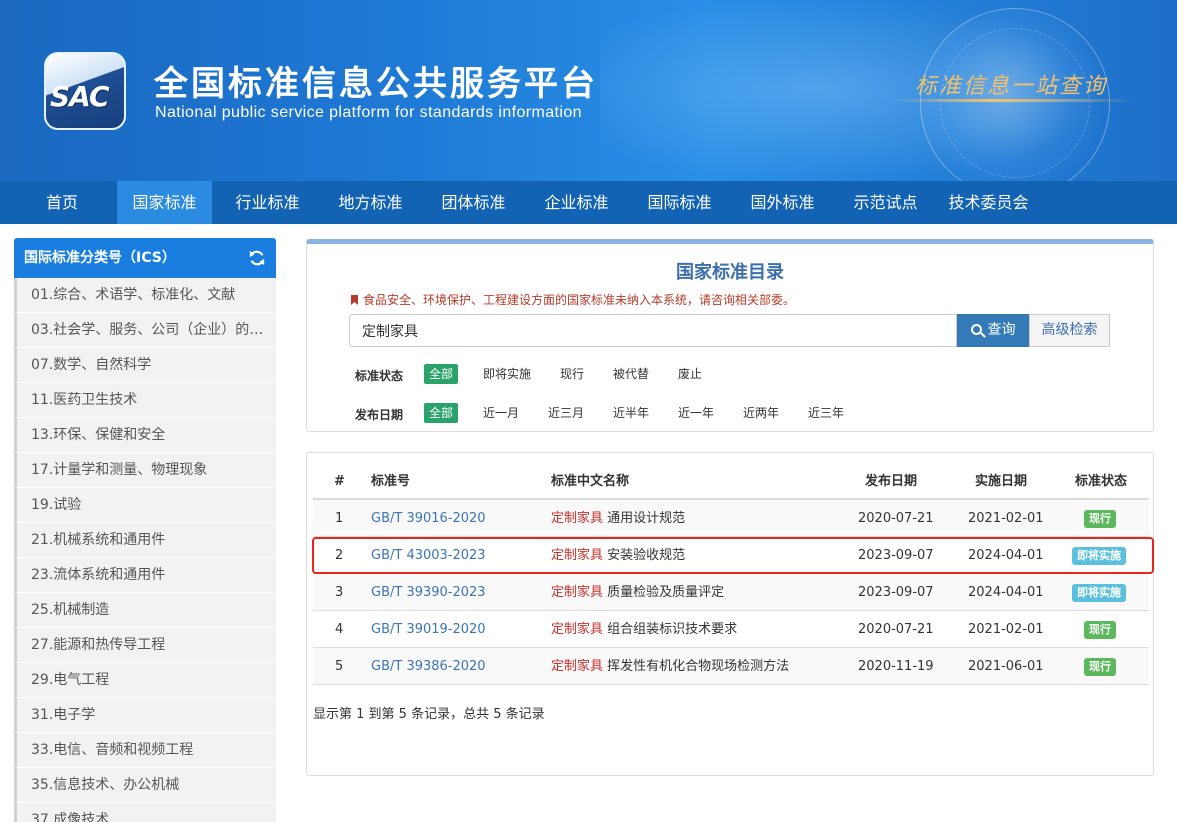  I want to click on globe-orbit-decoration, so click(1015, 103).